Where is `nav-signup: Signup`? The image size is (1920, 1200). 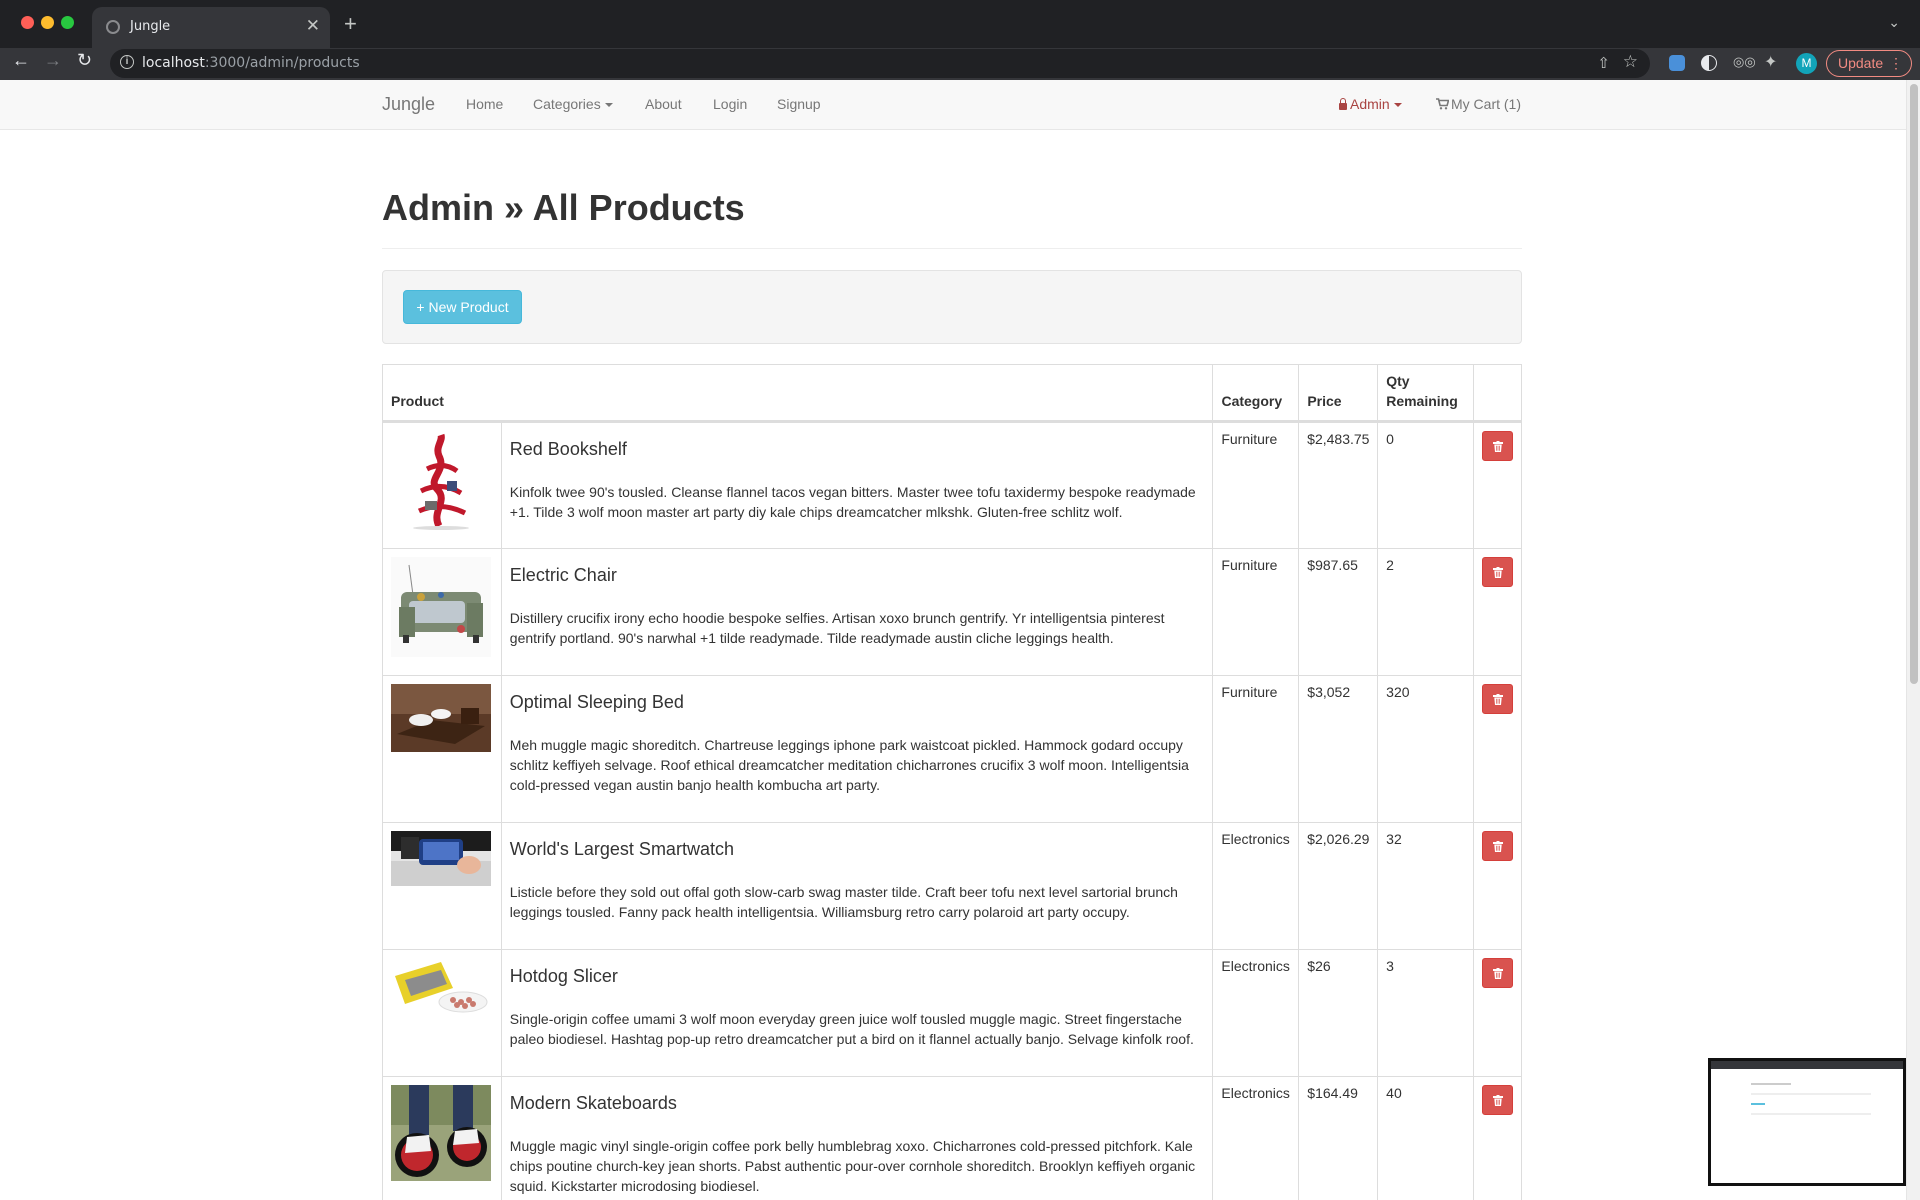 nav-signup: Signup is located at coordinates (799, 104).